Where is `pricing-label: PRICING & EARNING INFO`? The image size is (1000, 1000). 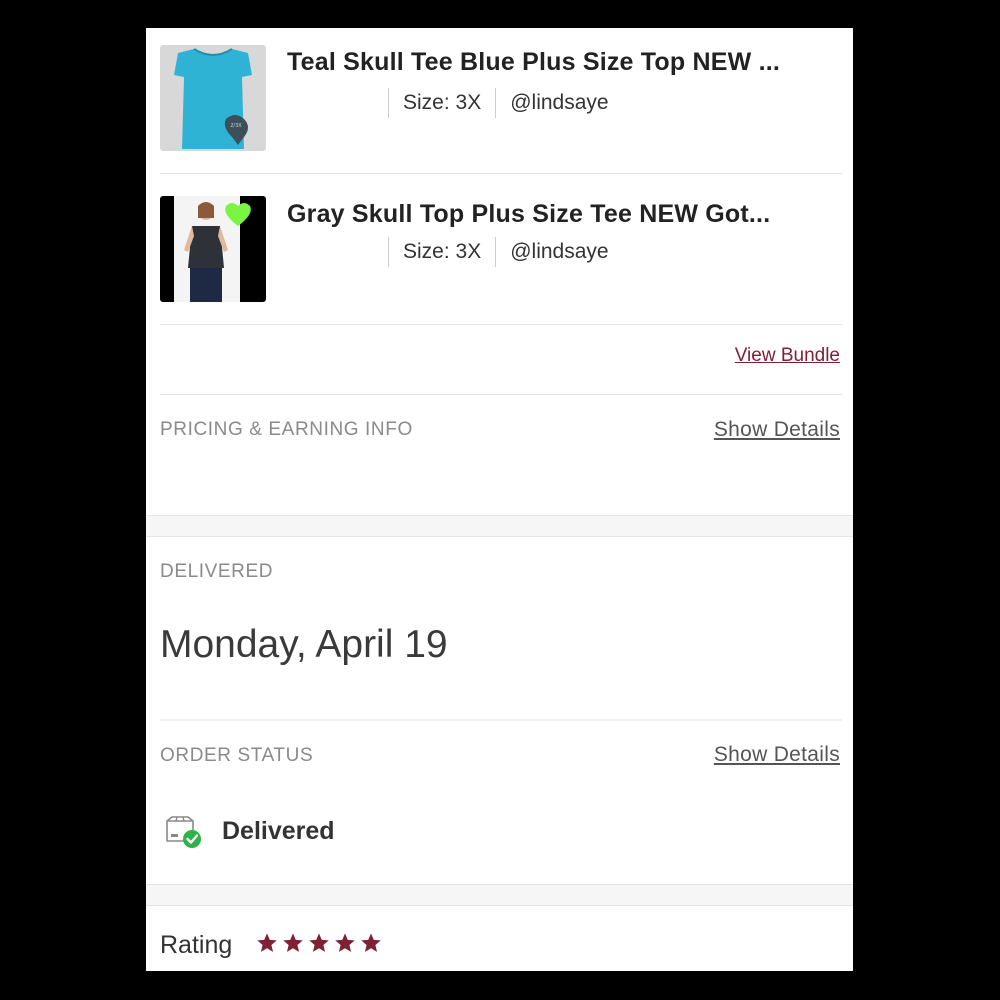 pricing-label: PRICING & EARNING INFO is located at coordinates (286, 429).